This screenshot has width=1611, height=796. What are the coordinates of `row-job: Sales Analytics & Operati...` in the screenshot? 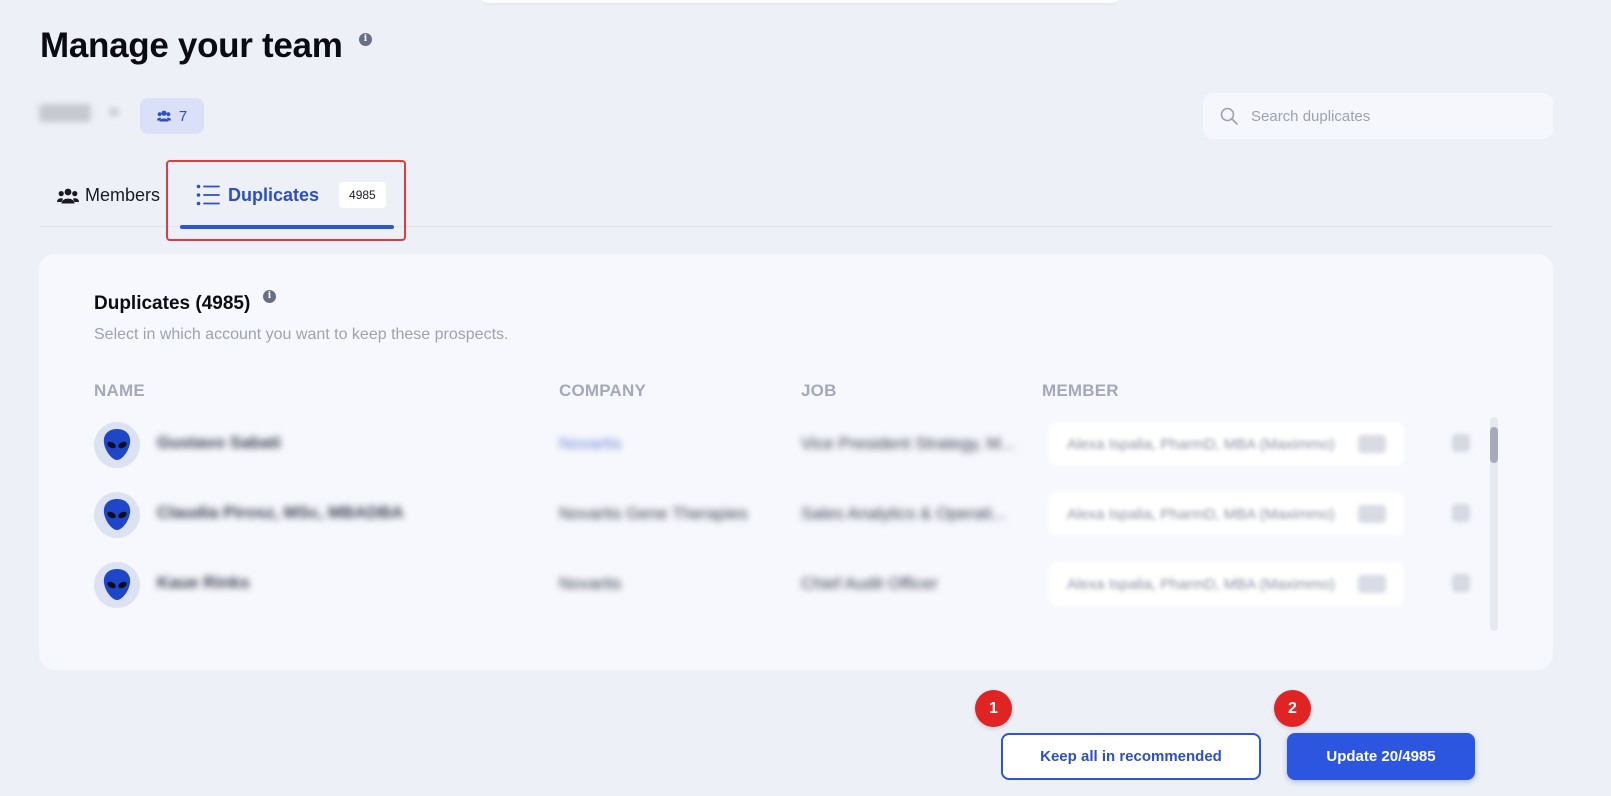 It's located at (904, 513).